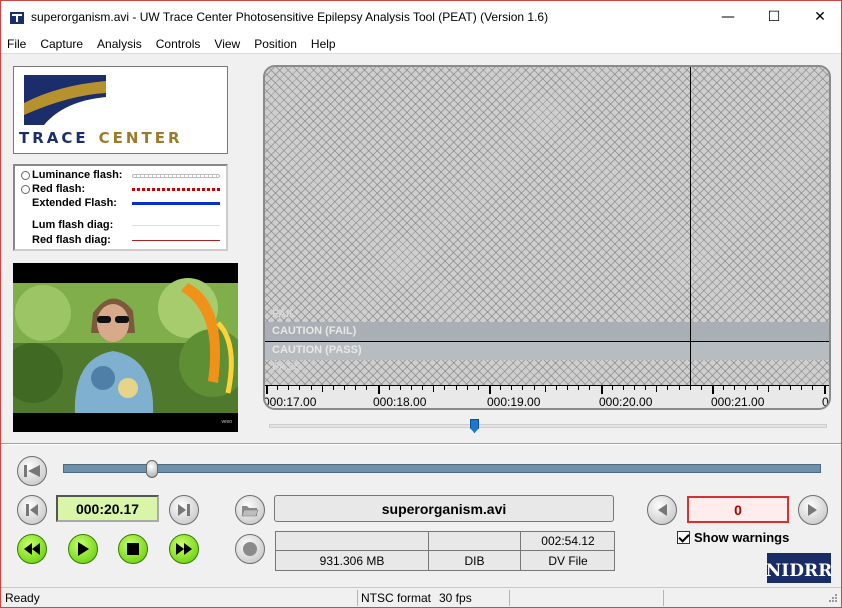  Describe the element at coordinates (133, 549) in the screenshot. I see `stop-button` at that location.